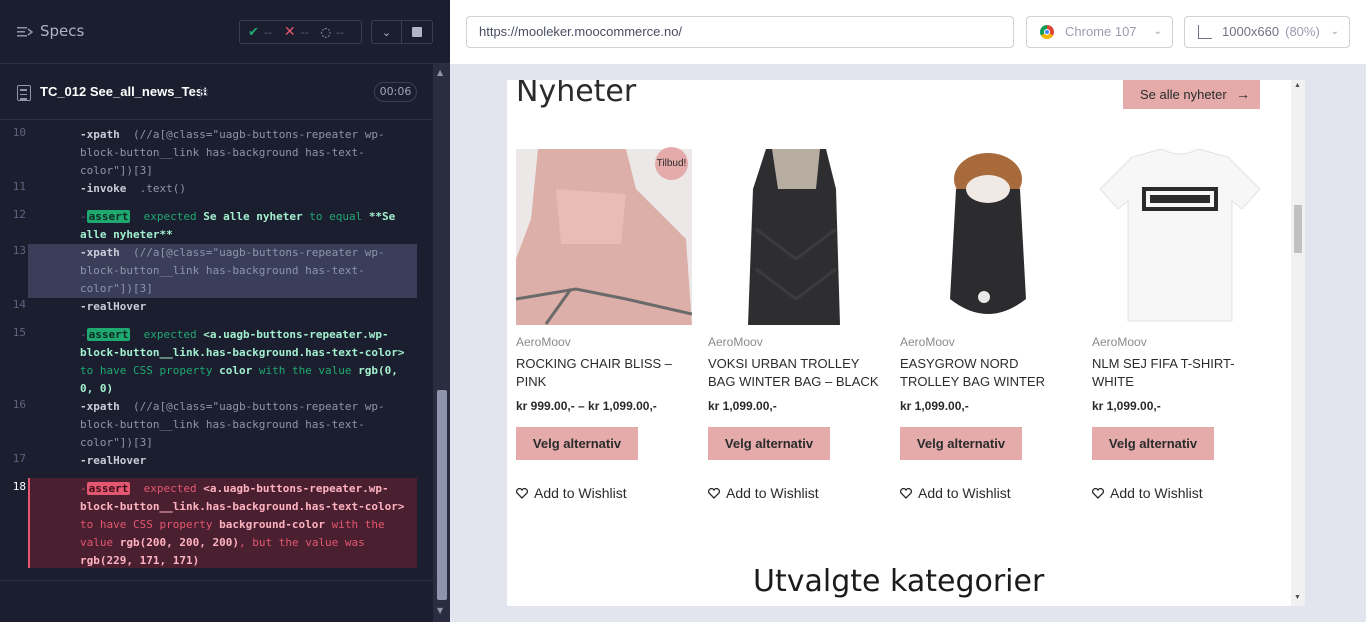  What do you see at coordinates (19, 132) in the screenshot?
I see `command-number: 10` at bounding box center [19, 132].